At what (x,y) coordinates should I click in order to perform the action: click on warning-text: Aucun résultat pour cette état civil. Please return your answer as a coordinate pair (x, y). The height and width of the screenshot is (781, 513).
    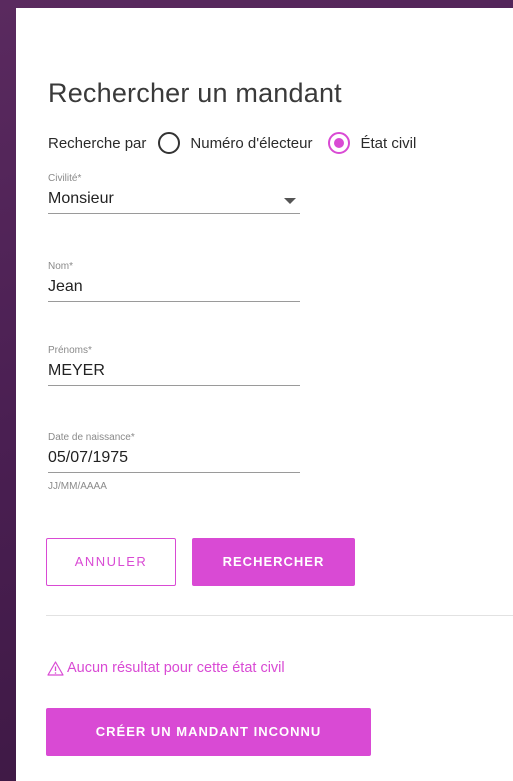
    Looking at the image, I should click on (176, 668).